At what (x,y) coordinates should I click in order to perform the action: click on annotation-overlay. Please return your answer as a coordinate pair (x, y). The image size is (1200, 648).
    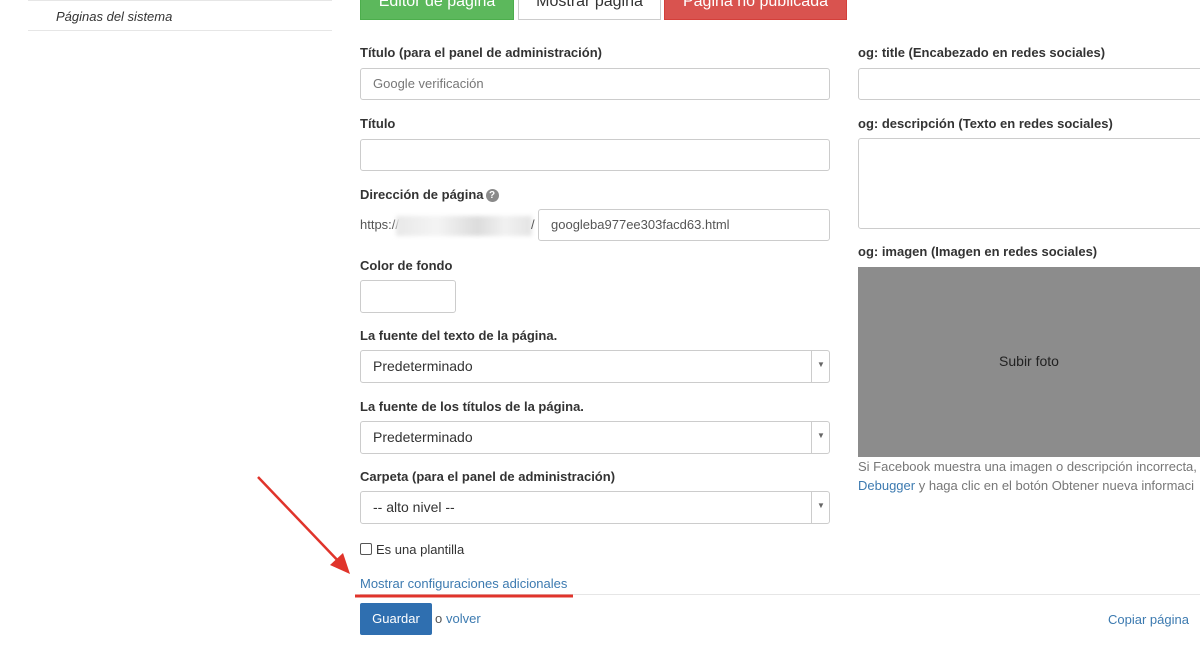
    Looking at the image, I should click on (415, 537).